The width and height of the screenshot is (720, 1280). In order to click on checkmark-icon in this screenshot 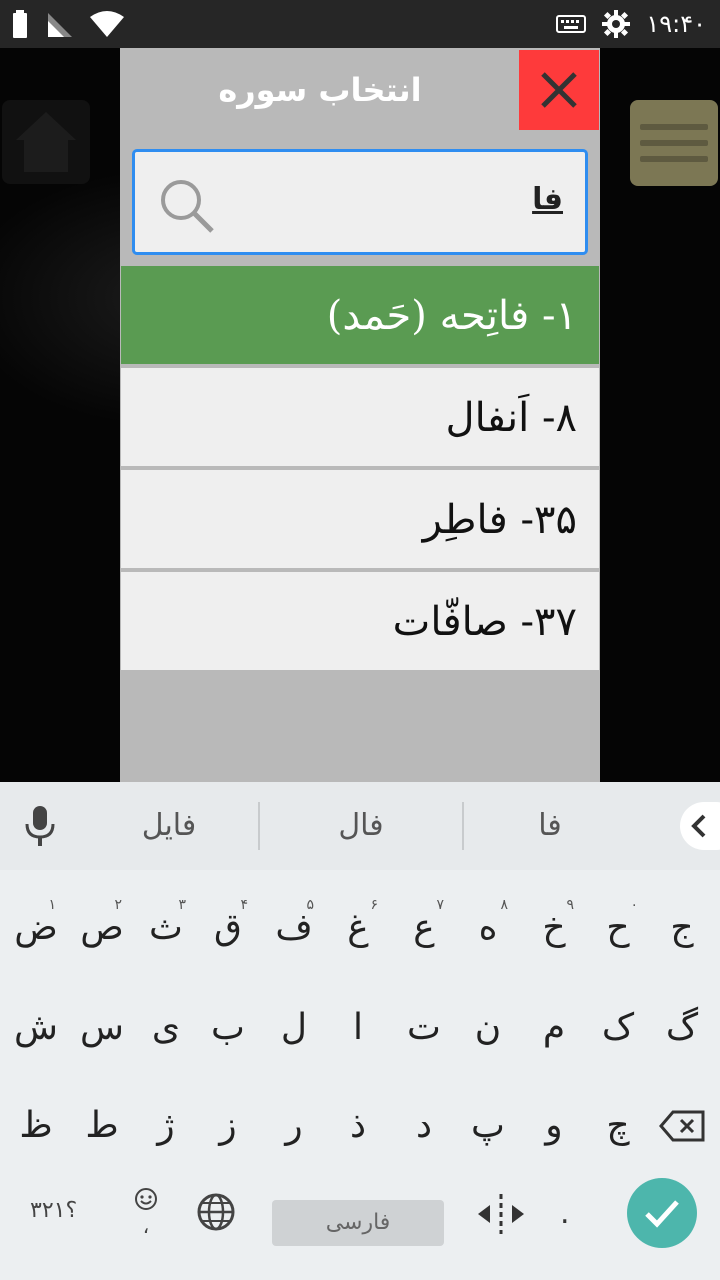, I will do `click(662, 1214)`.